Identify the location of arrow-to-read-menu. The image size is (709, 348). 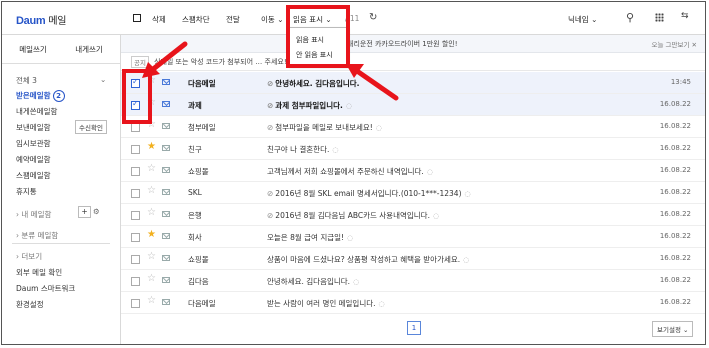
(372, 82).